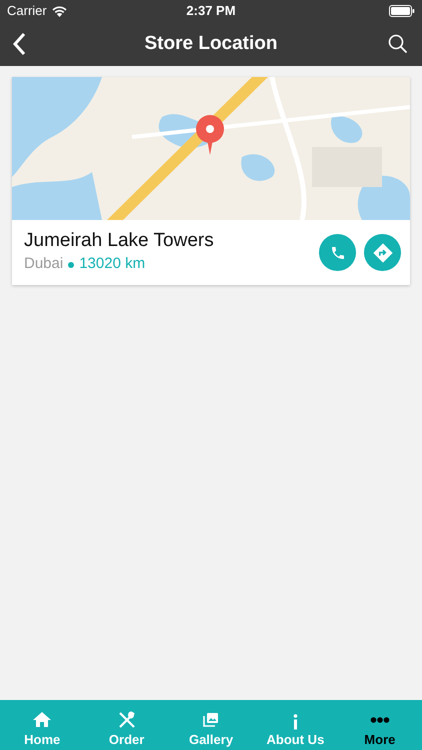 This screenshot has height=750, width=422. What do you see at coordinates (119, 241) in the screenshot?
I see `store-name: Jumeirah Lake Towers` at bounding box center [119, 241].